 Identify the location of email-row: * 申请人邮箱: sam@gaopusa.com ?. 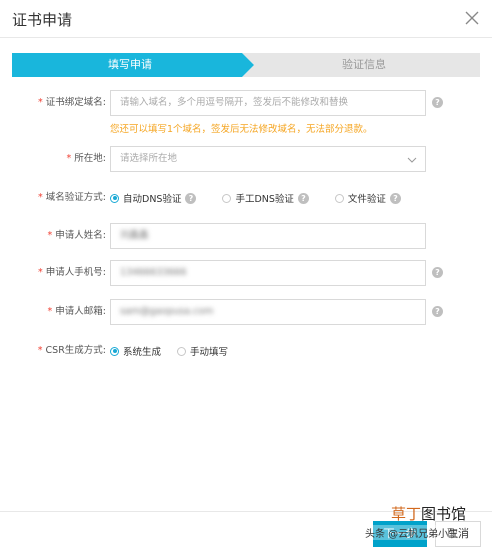
(246, 312).